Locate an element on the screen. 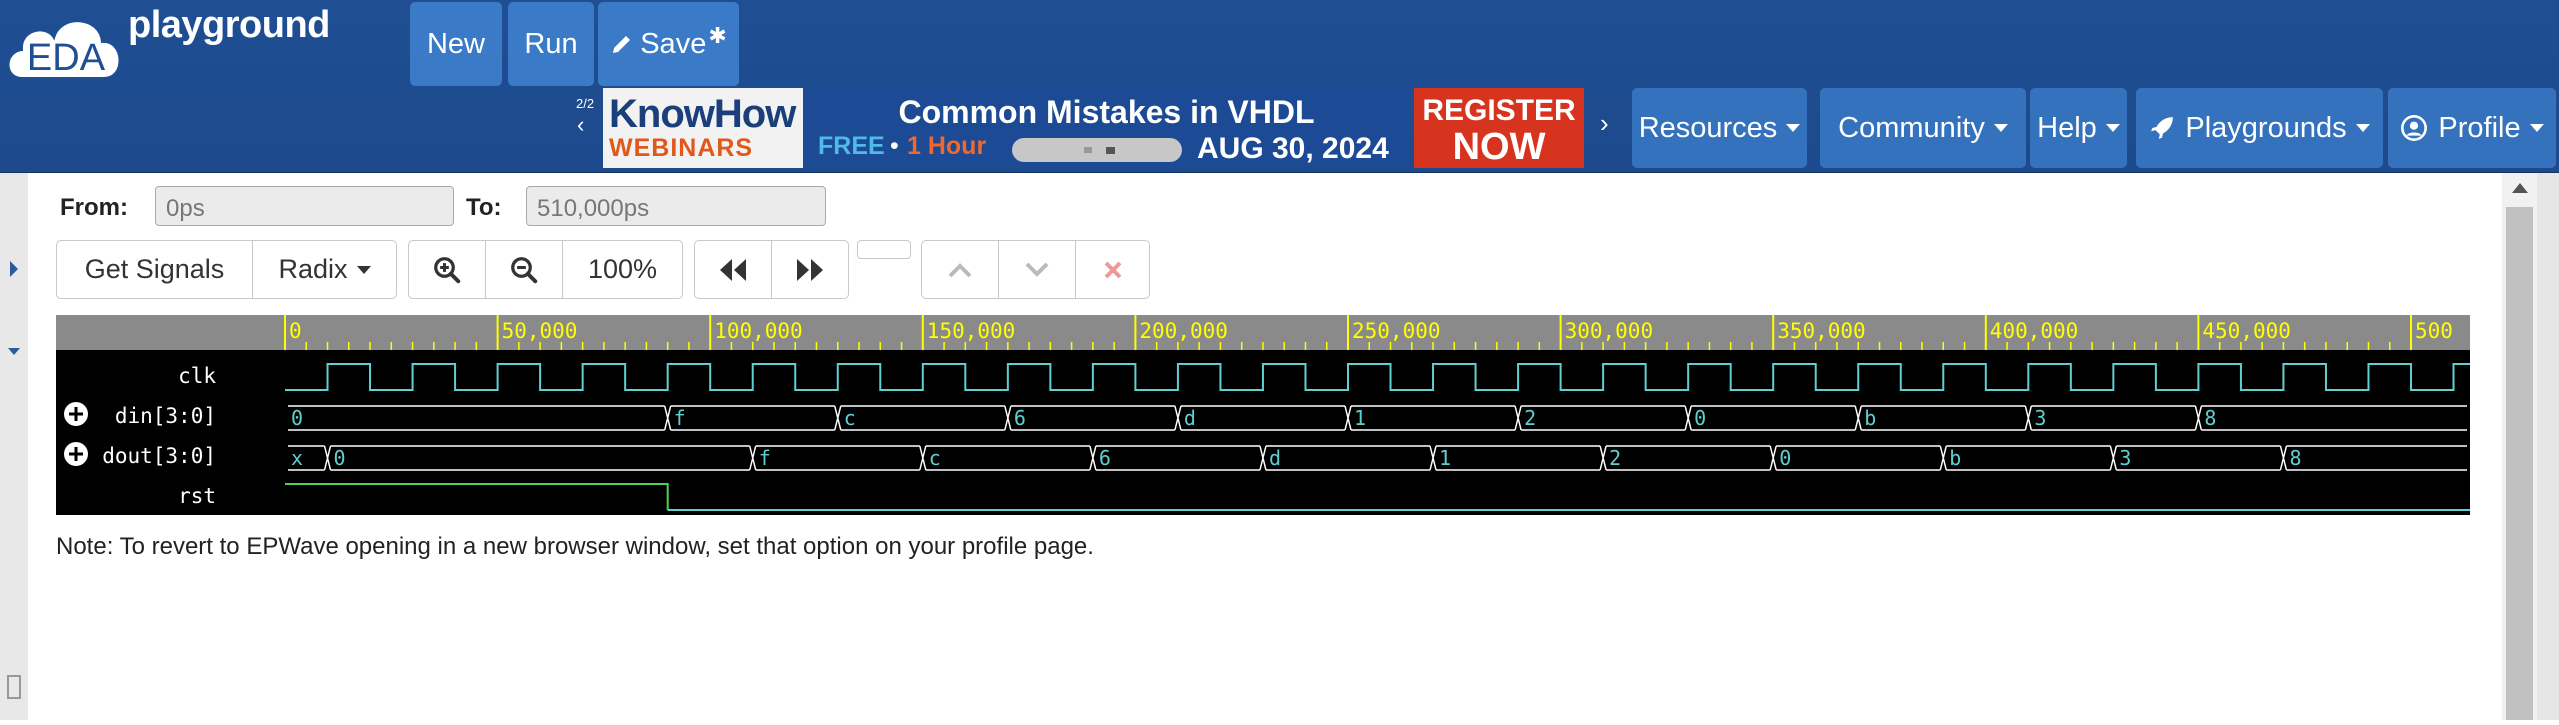 This screenshot has width=2559, height=725. community-menu: Community is located at coordinates (1923, 128).